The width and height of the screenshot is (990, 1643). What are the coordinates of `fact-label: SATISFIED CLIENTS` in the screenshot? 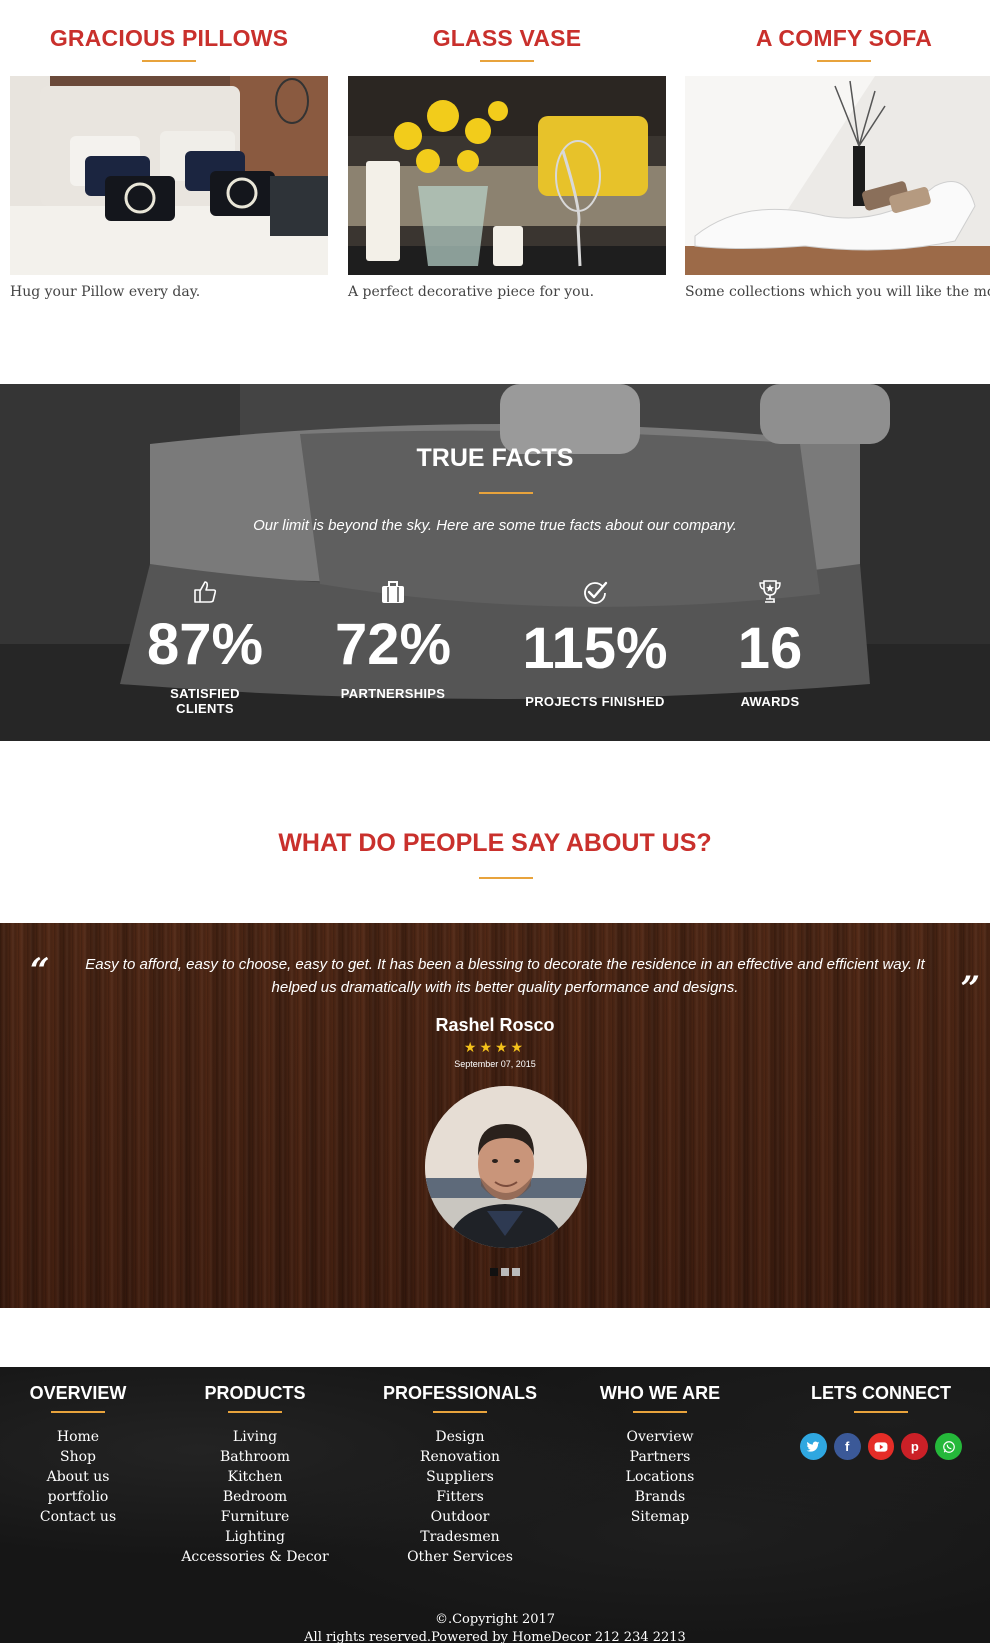 It's located at (205, 701).